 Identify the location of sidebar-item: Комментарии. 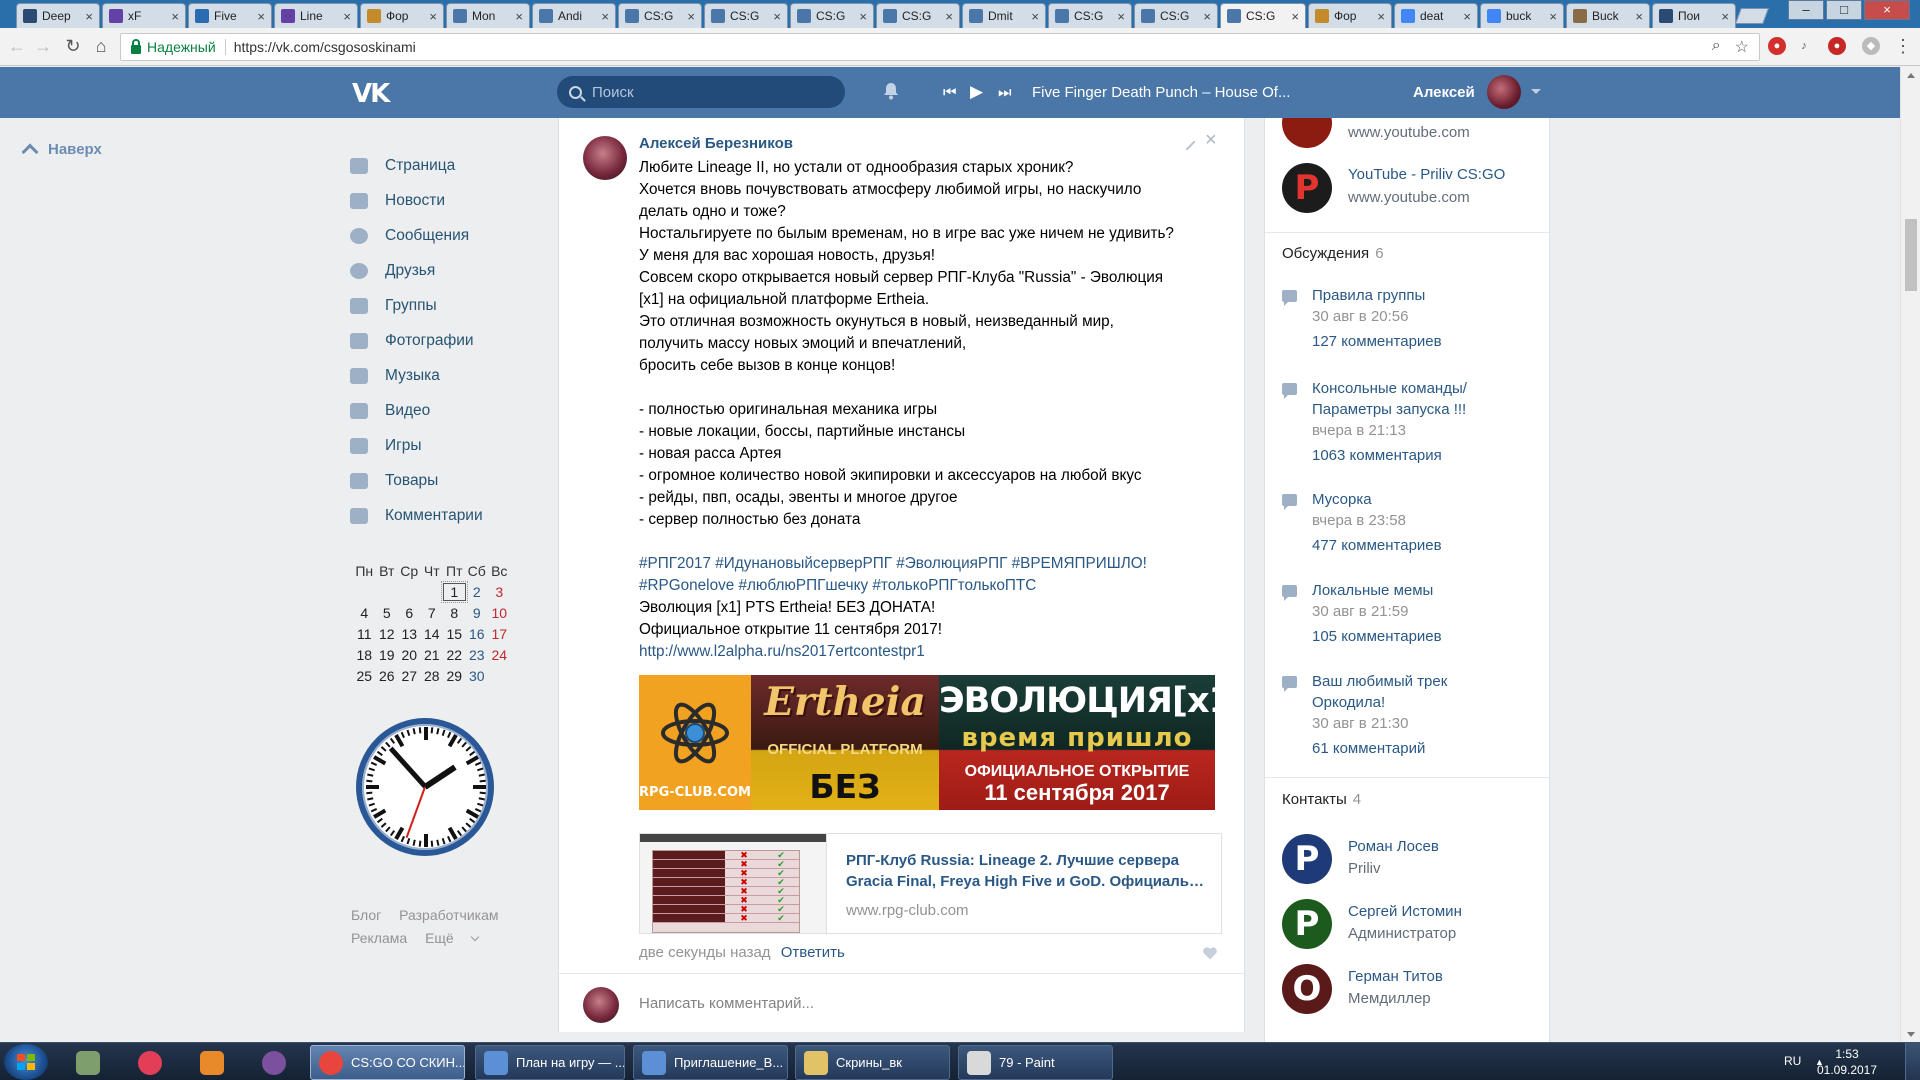
(416, 515).